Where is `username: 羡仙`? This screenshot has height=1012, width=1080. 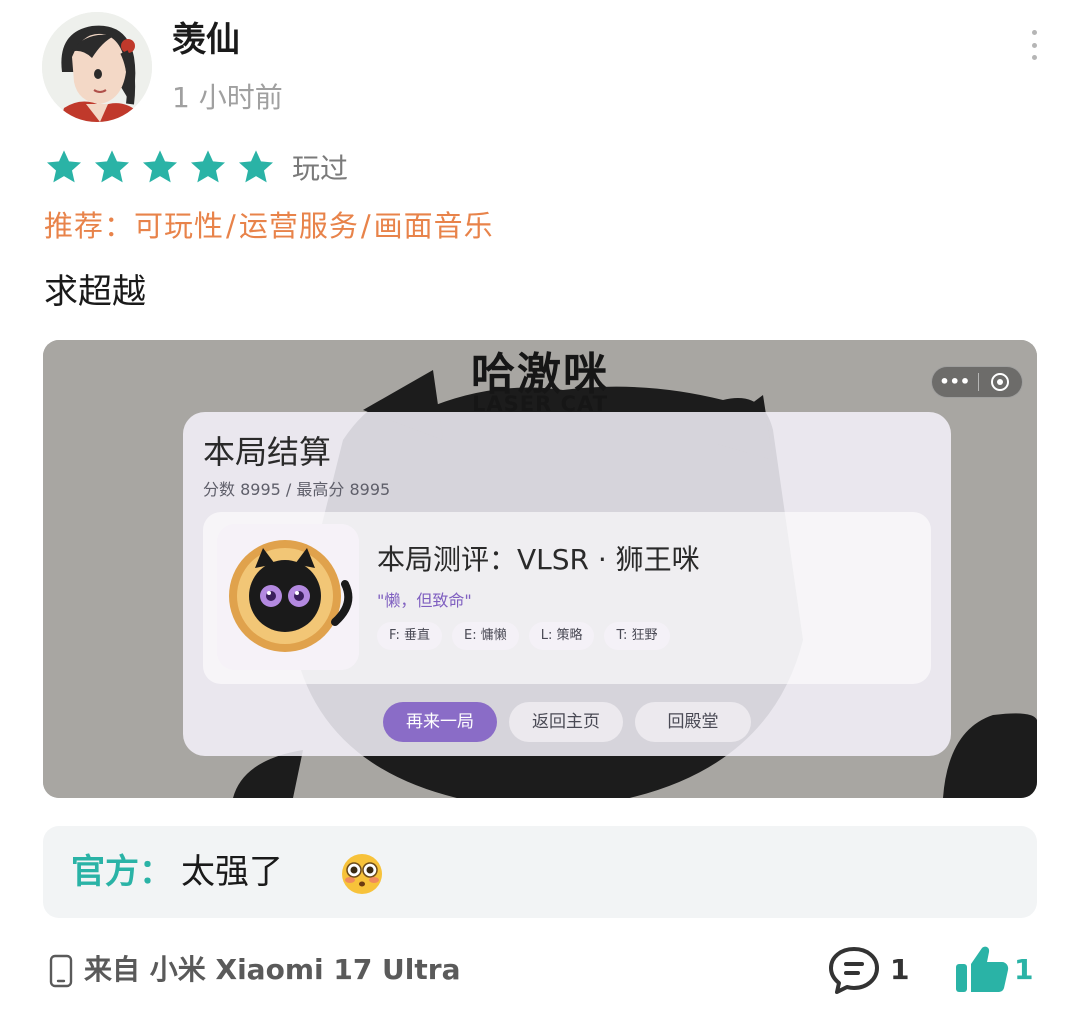
username: 羡仙 is located at coordinates (206, 40).